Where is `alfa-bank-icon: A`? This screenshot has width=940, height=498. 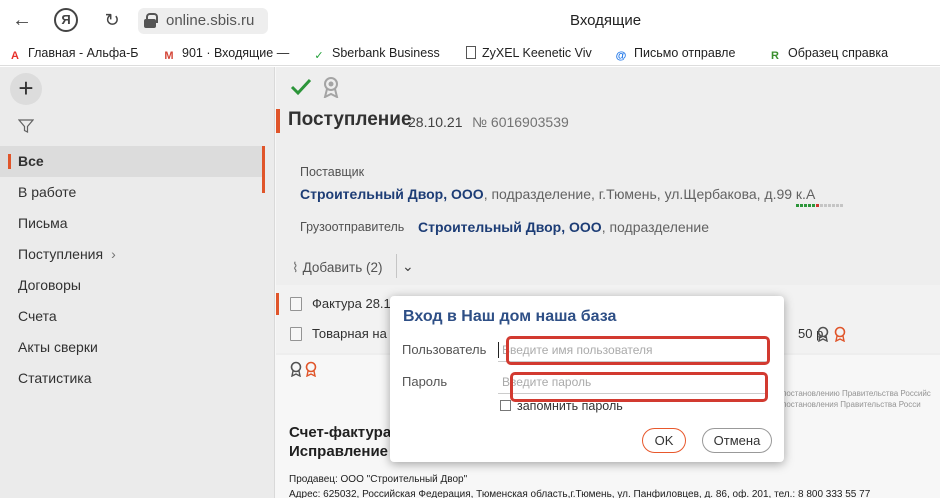 alfa-bank-icon: A is located at coordinates (15, 56).